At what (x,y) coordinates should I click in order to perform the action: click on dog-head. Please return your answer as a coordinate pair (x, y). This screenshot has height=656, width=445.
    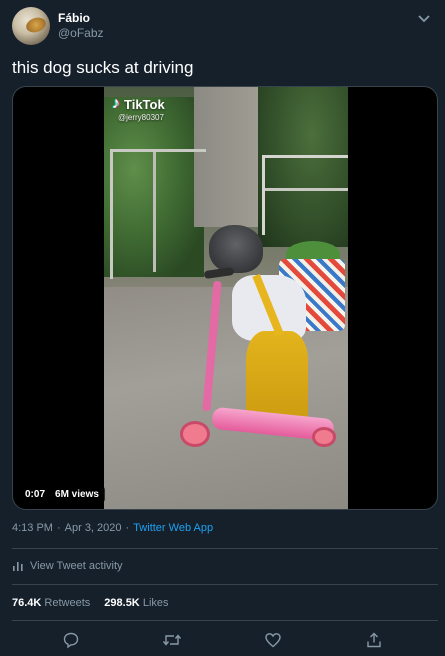
    Looking at the image, I should click on (236, 249).